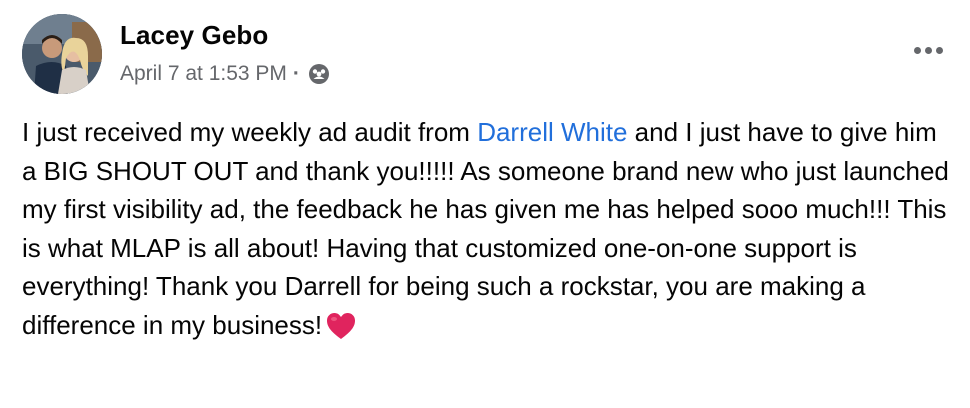 This screenshot has width=970, height=408. Describe the element at coordinates (203, 74) in the screenshot. I see `post-timestamp: April 7 at 1:53 PM` at that location.